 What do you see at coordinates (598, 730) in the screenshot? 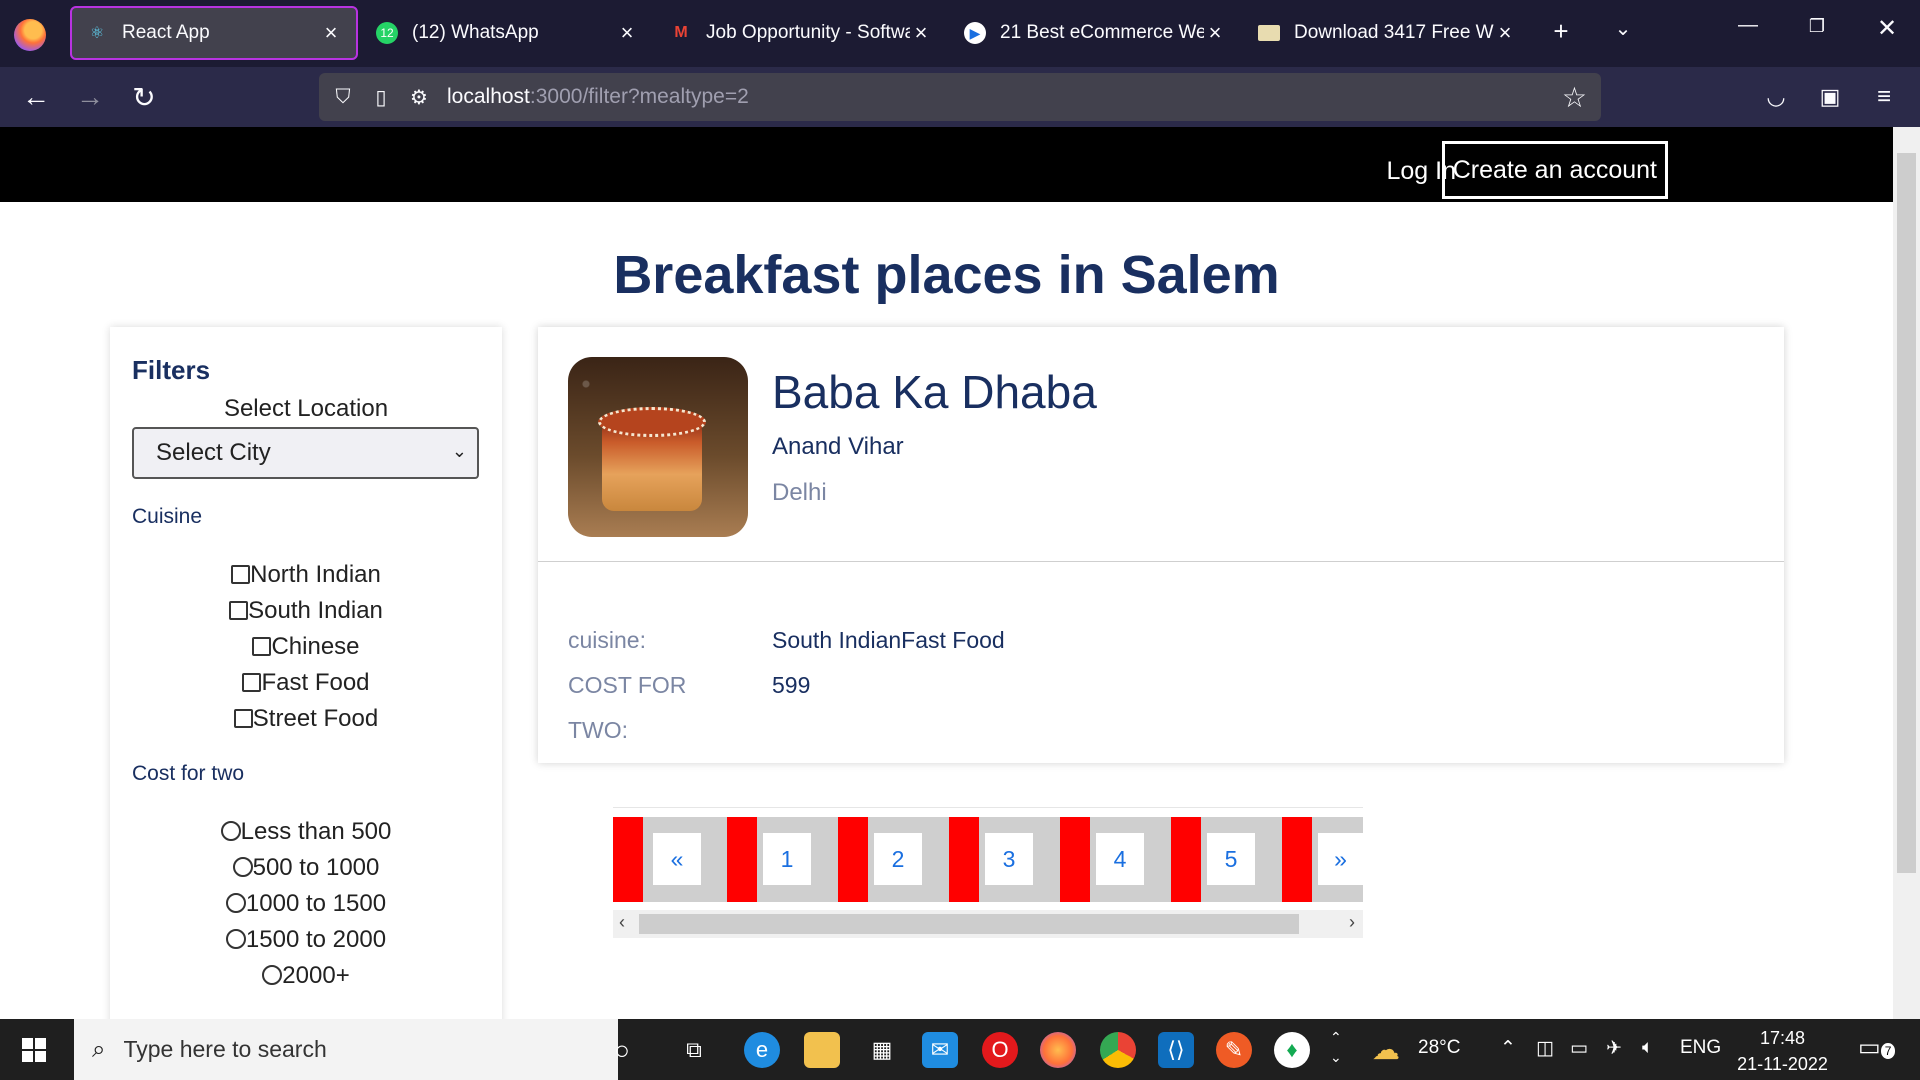
I see `cost-key-line-2: TWO:` at bounding box center [598, 730].